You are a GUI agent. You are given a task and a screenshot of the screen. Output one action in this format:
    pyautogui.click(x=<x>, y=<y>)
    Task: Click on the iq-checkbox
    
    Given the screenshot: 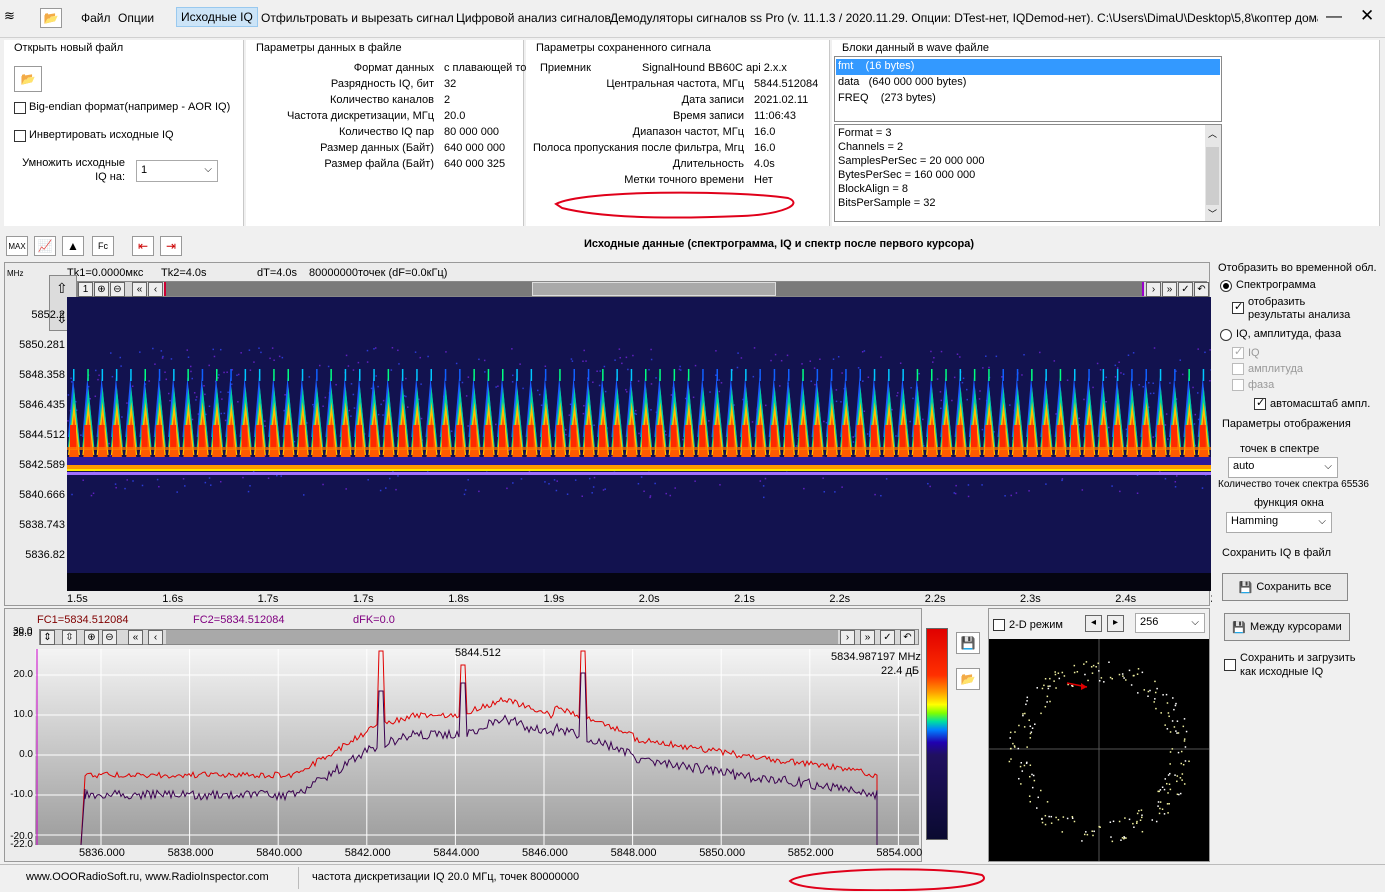 What is the action you would take?
    pyautogui.click(x=1238, y=352)
    